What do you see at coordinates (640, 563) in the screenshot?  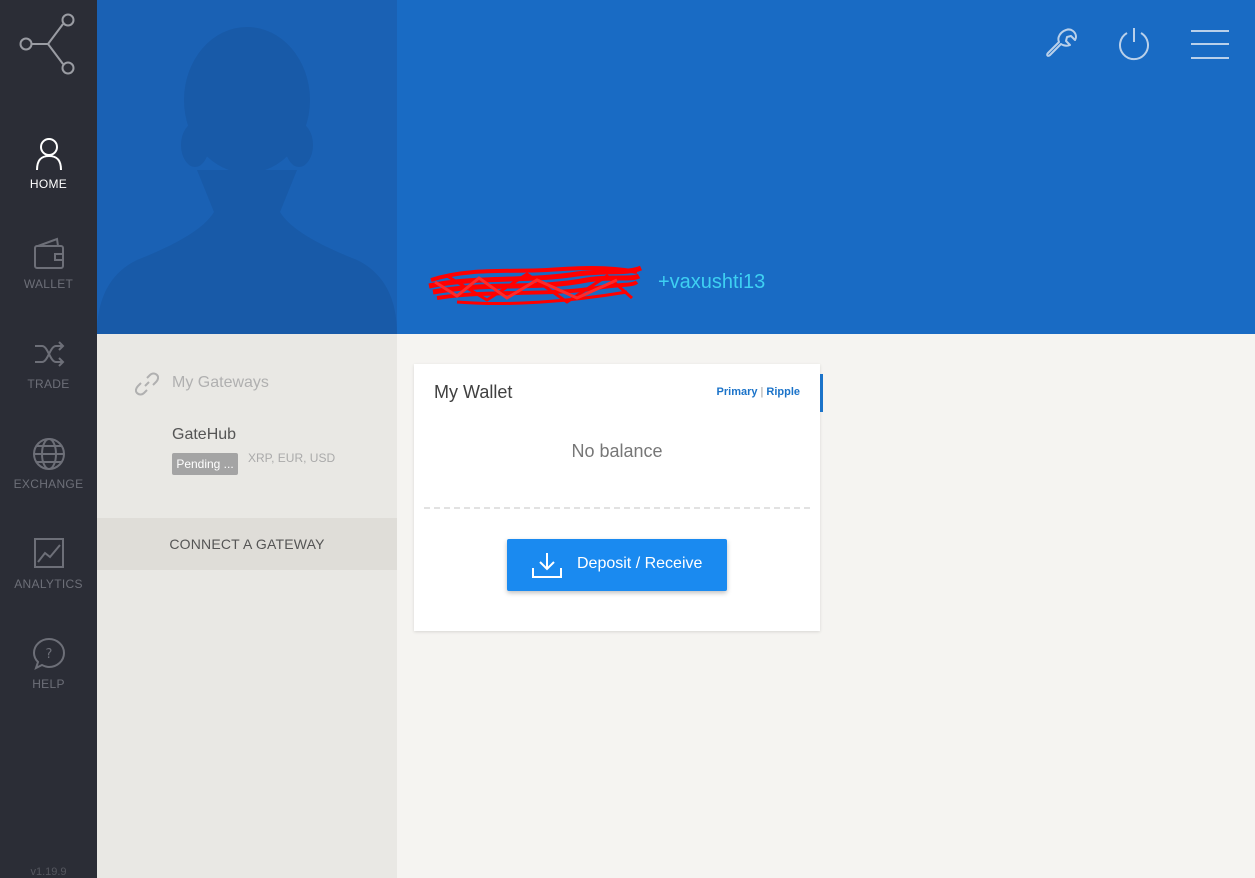 I see `deposit-label: Deposit / Receive` at bounding box center [640, 563].